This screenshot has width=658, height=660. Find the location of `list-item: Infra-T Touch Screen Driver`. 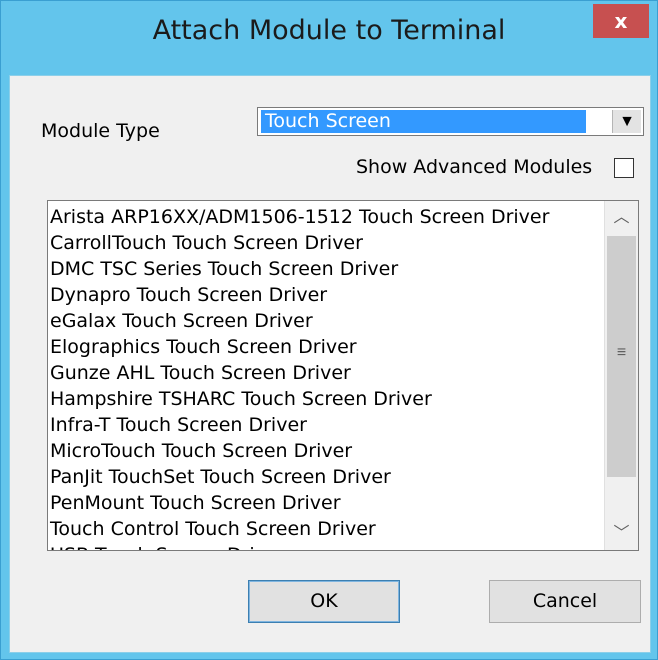

list-item: Infra-T Touch Screen Driver is located at coordinates (324, 425).